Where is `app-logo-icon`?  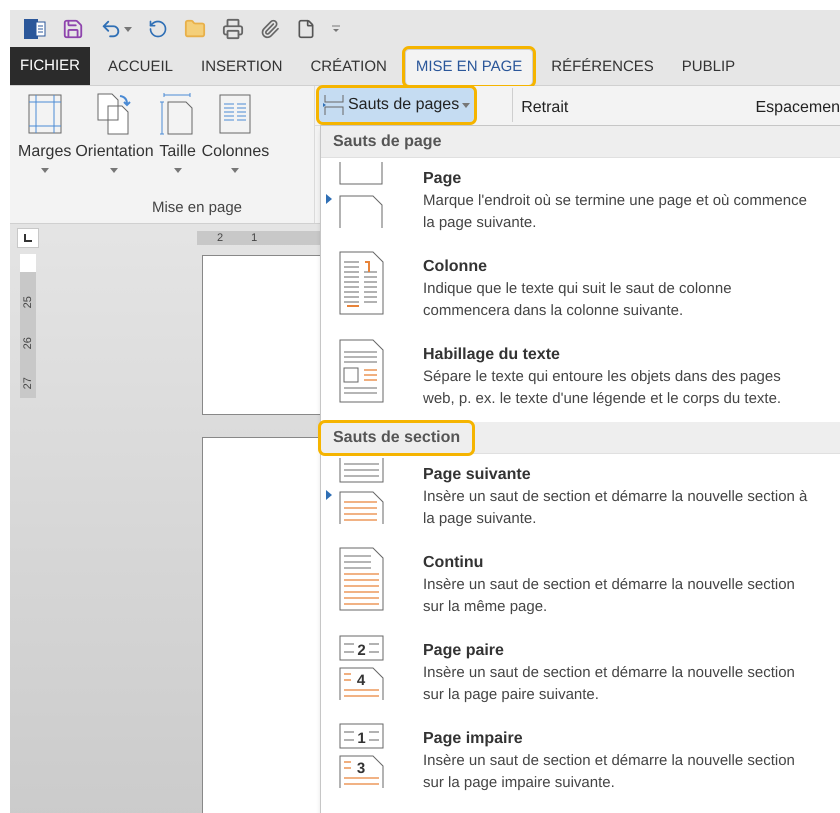
app-logo-icon is located at coordinates (35, 29).